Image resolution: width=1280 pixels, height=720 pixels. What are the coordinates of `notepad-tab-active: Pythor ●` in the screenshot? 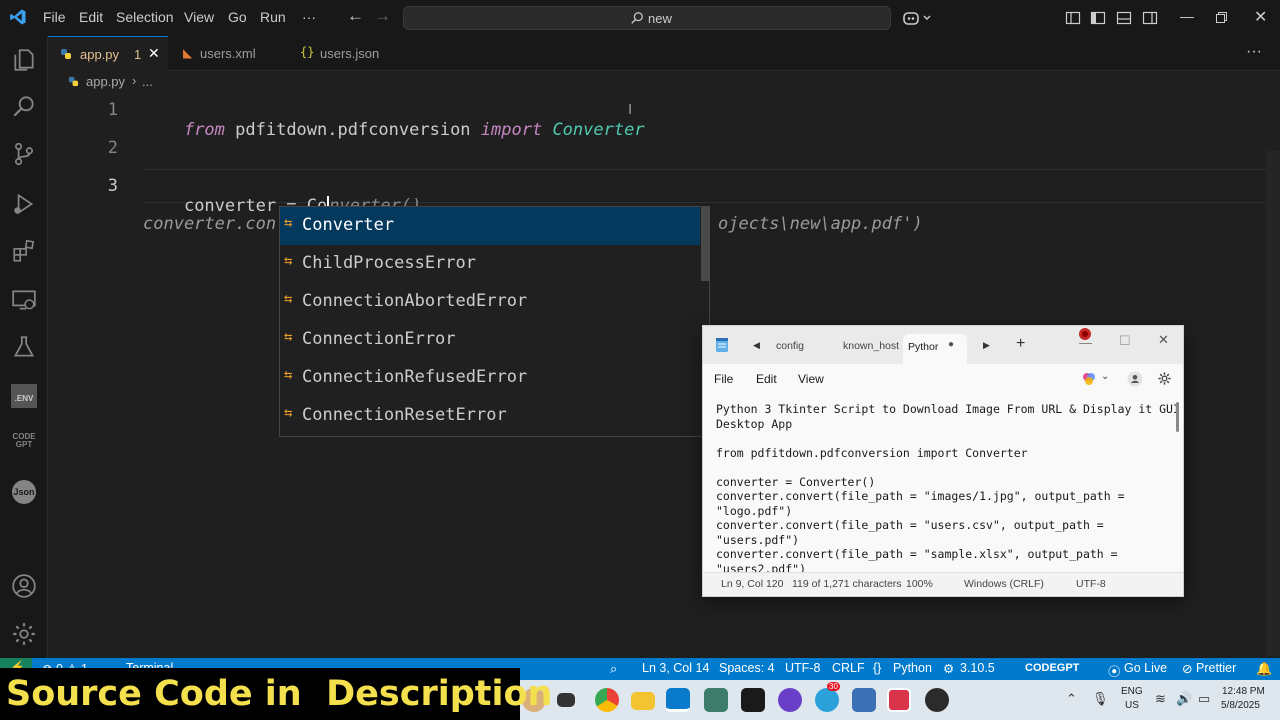 It's located at (935, 349).